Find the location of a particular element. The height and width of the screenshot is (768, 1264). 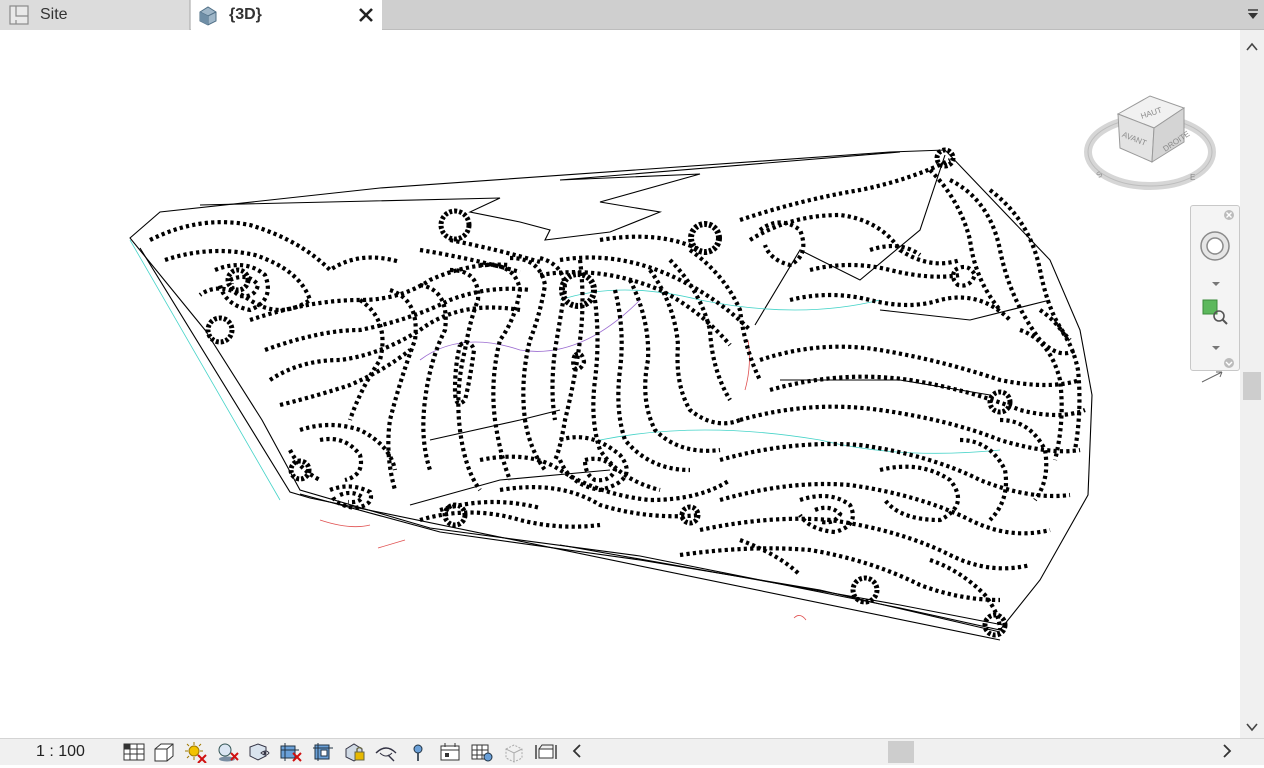

shadows-icon is located at coordinates (228, 752).